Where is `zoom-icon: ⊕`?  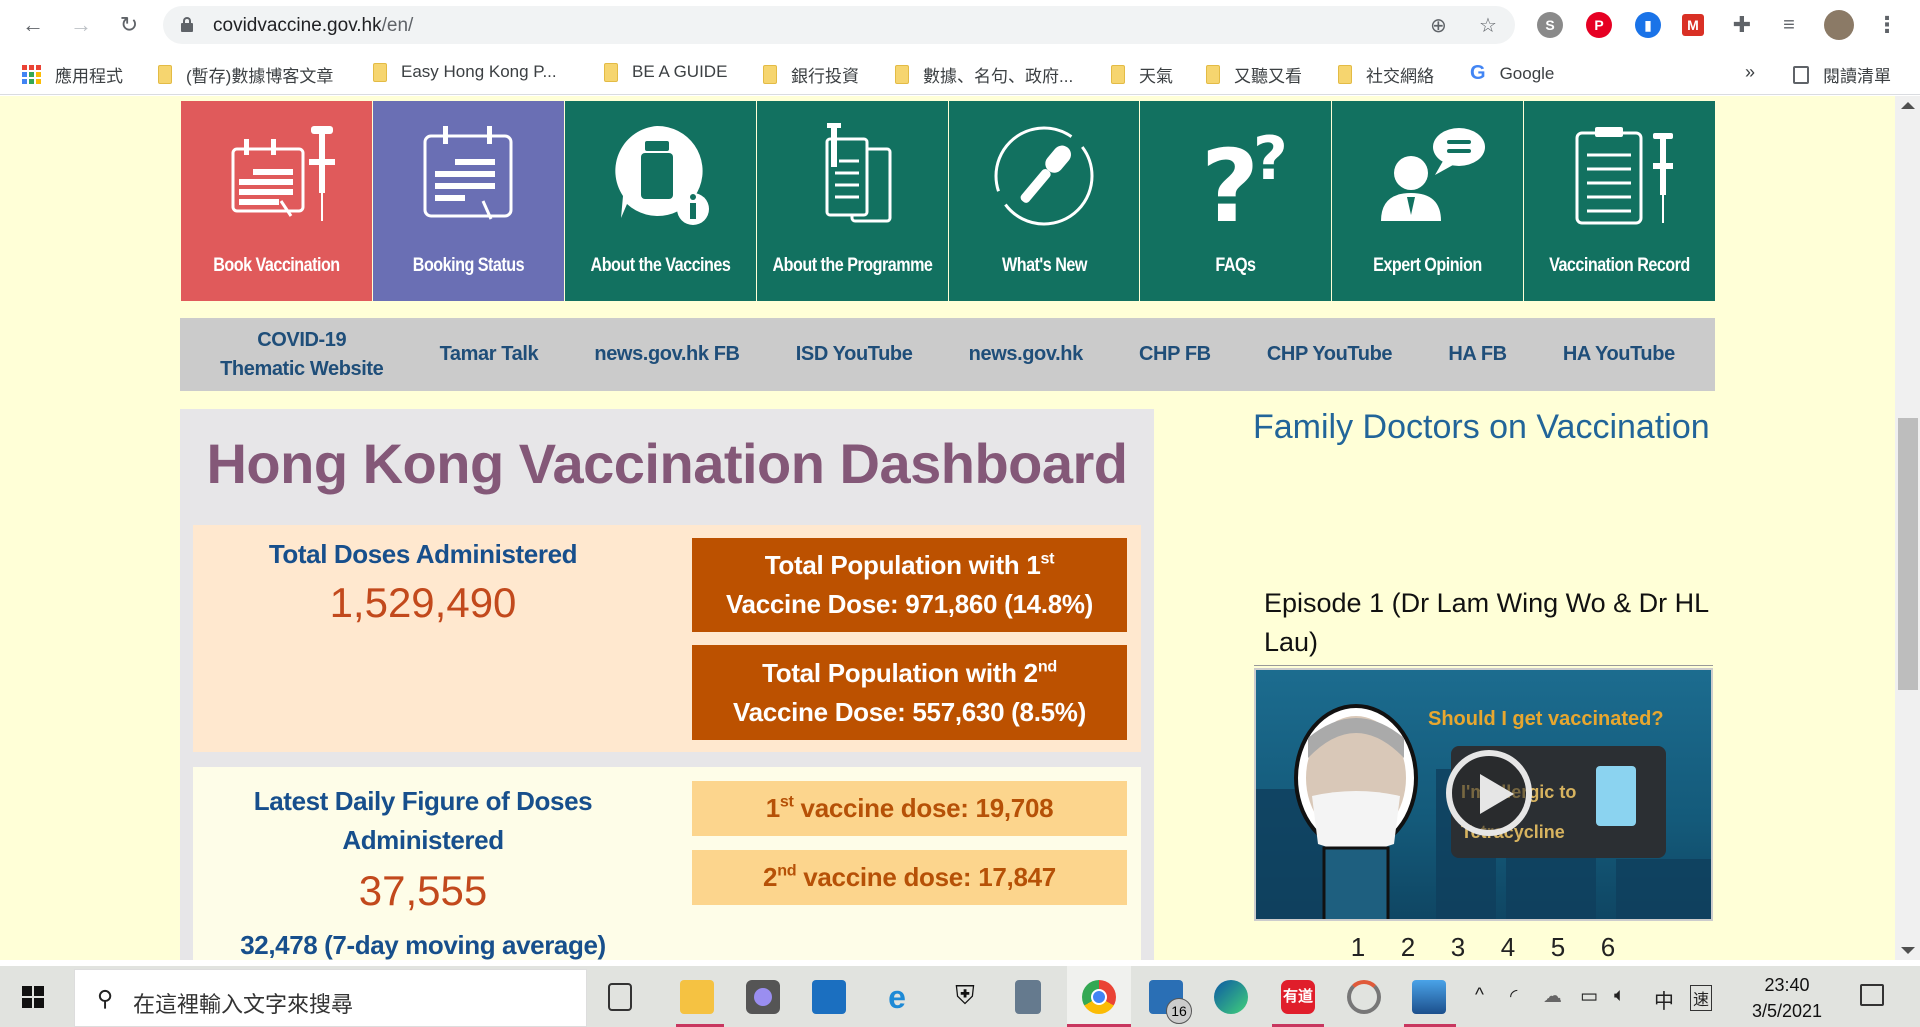
zoom-icon: ⊕ is located at coordinates (1438, 25).